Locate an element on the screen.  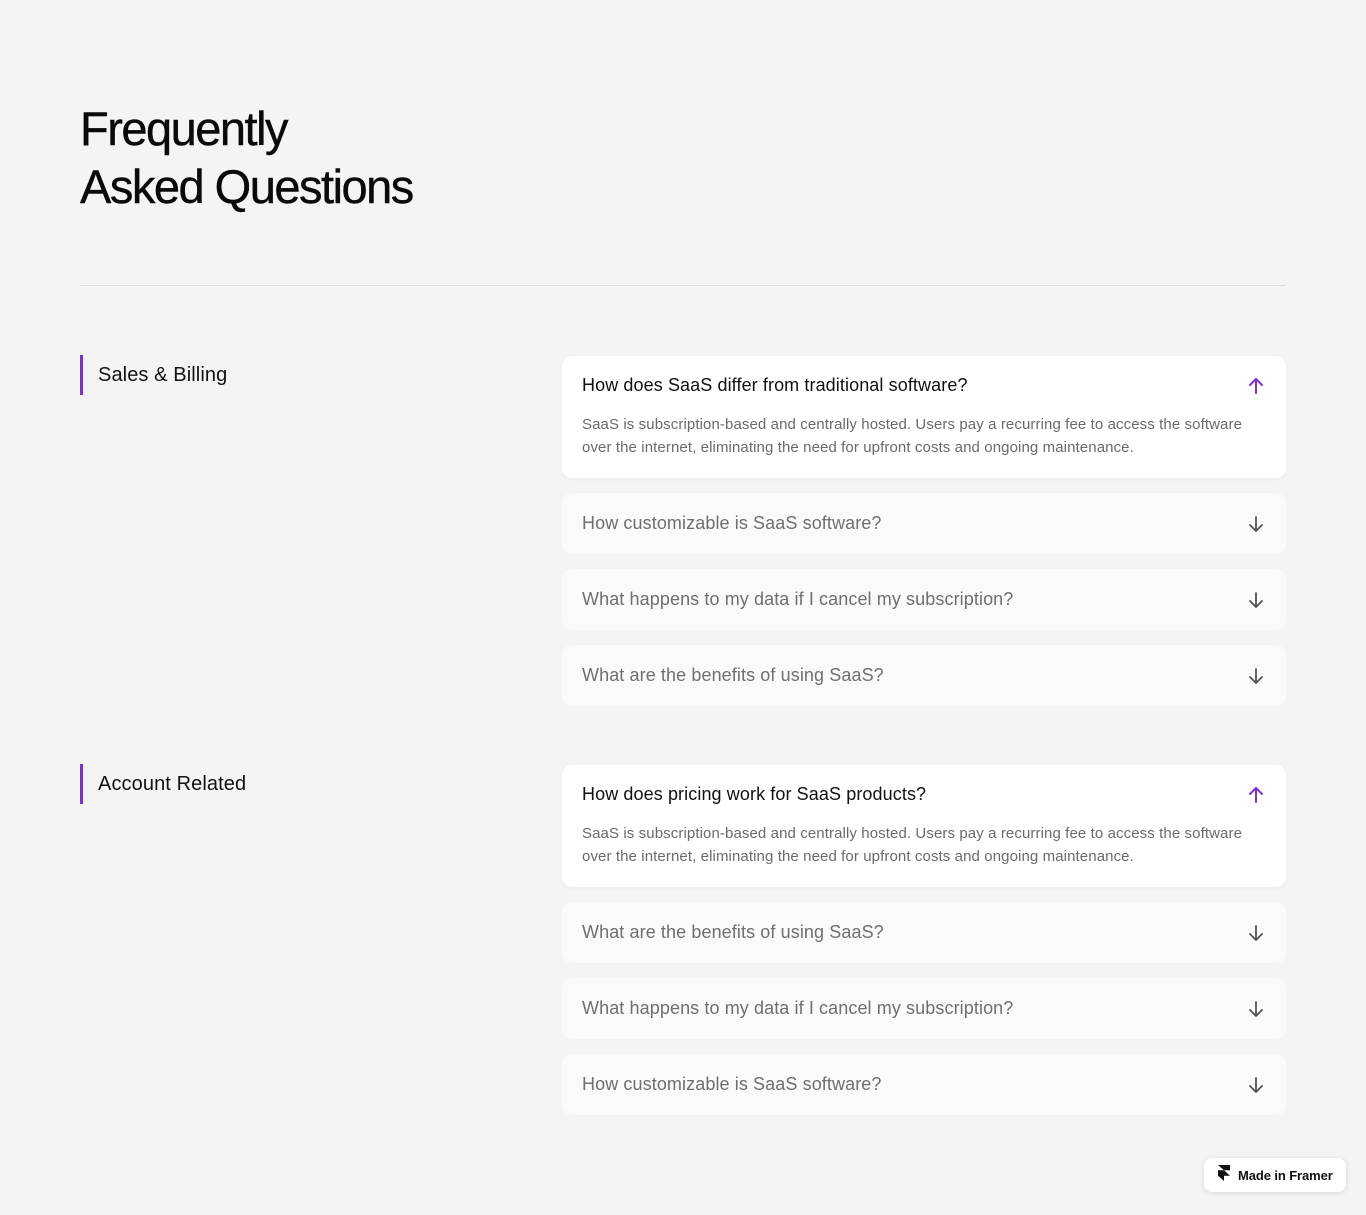
badge-label: Made in Framer is located at coordinates (1285, 1175).